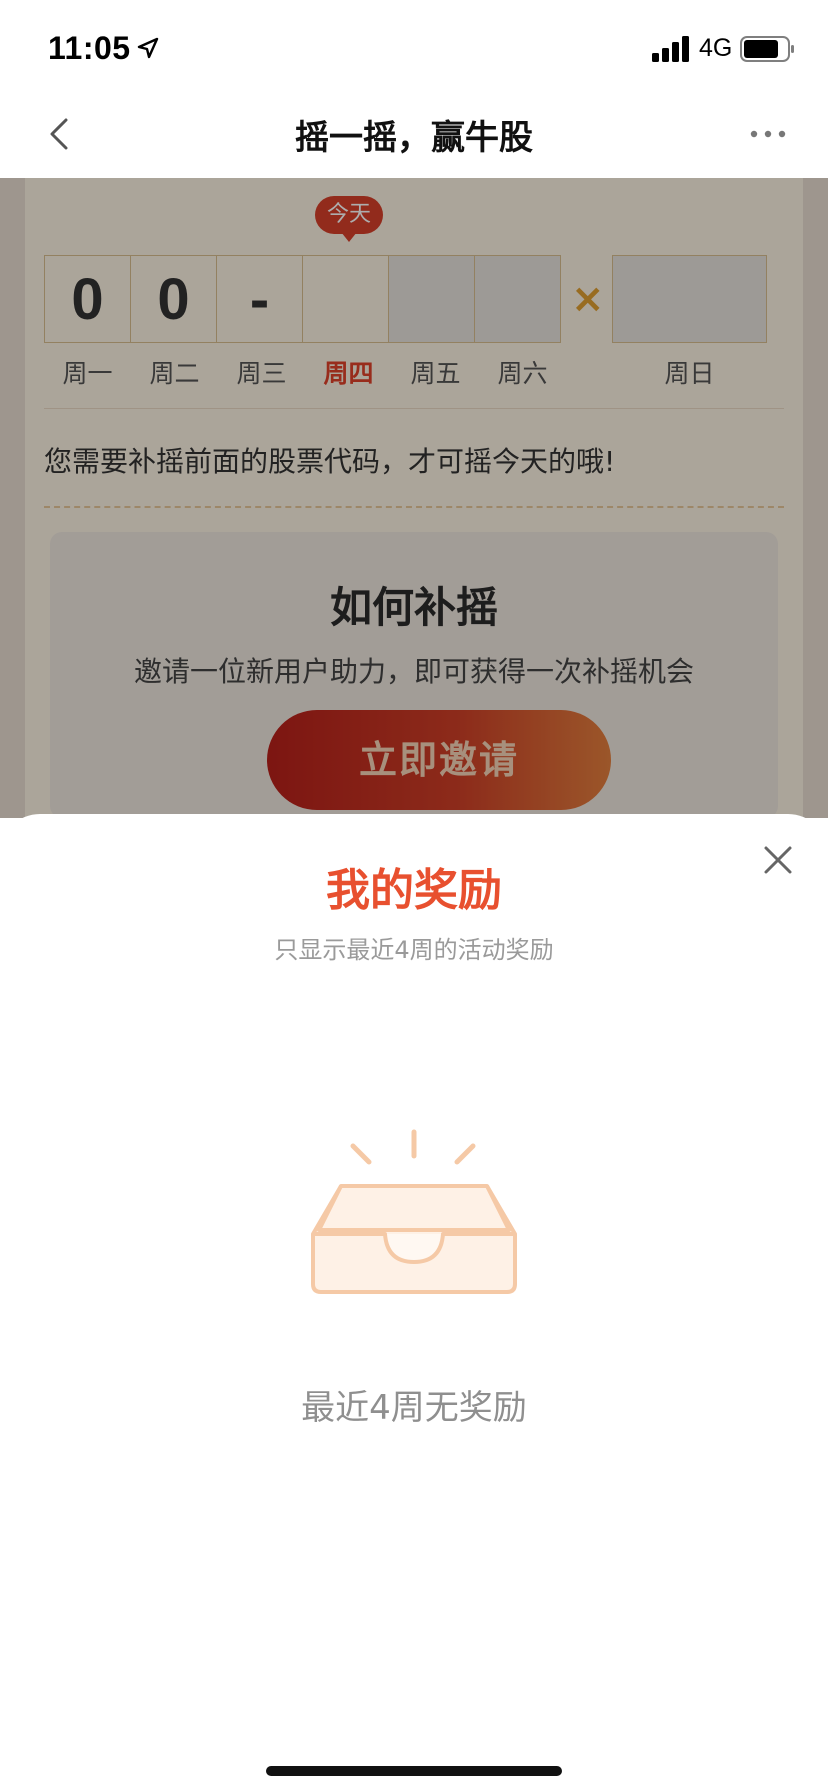  Describe the element at coordinates (716, 48) in the screenshot. I see `network-label: 4G` at that location.